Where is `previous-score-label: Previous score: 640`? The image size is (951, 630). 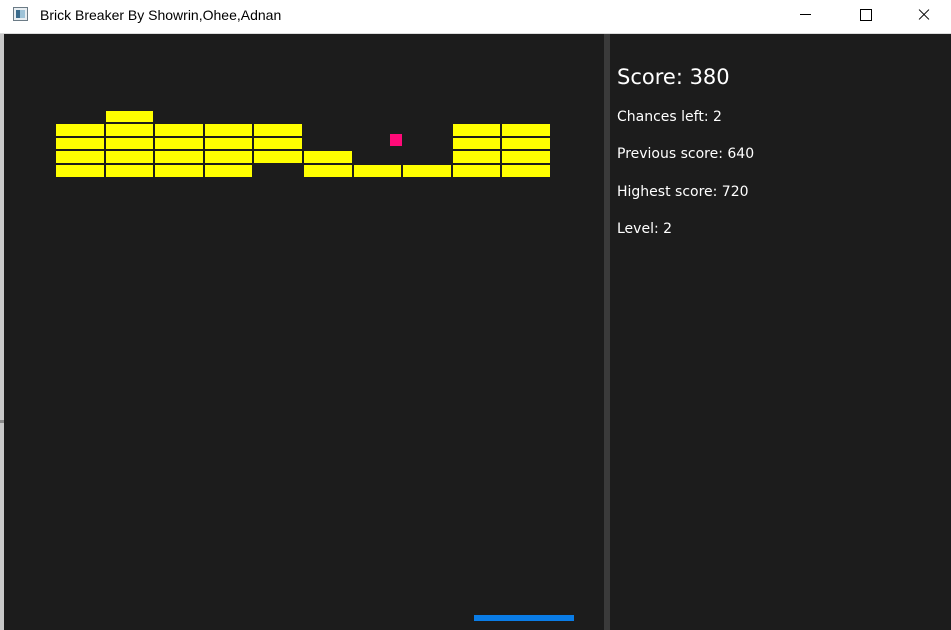 previous-score-label: Previous score: 640 is located at coordinates (686, 154).